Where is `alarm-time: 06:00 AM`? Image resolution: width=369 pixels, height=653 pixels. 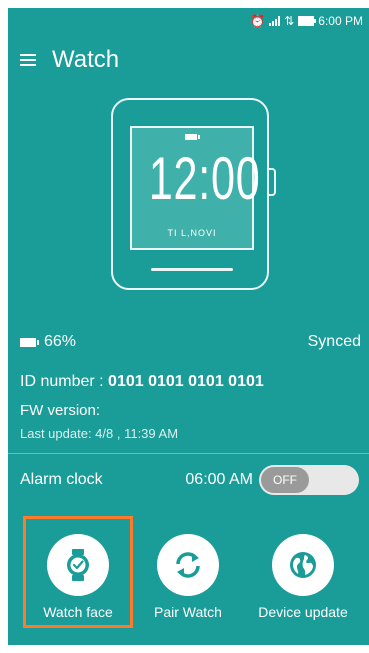 alarm-time: 06:00 AM is located at coordinates (219, 480).